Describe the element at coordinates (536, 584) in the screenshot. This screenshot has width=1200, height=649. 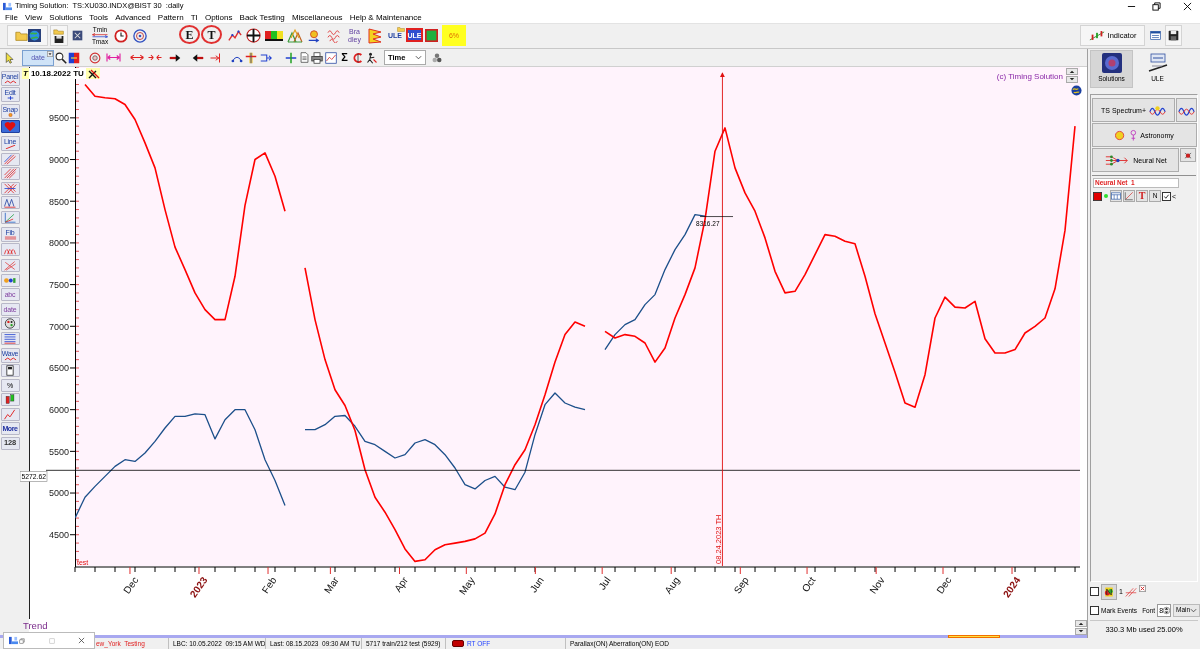
I see `axis-label: Jun` at that location.